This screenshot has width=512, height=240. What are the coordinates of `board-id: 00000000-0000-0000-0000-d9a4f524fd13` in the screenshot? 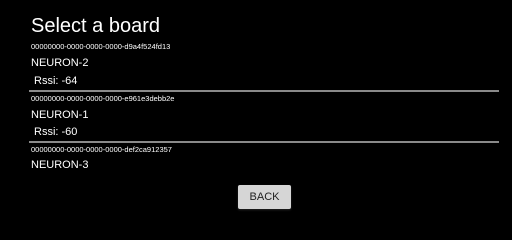 It's located at (101, 46).